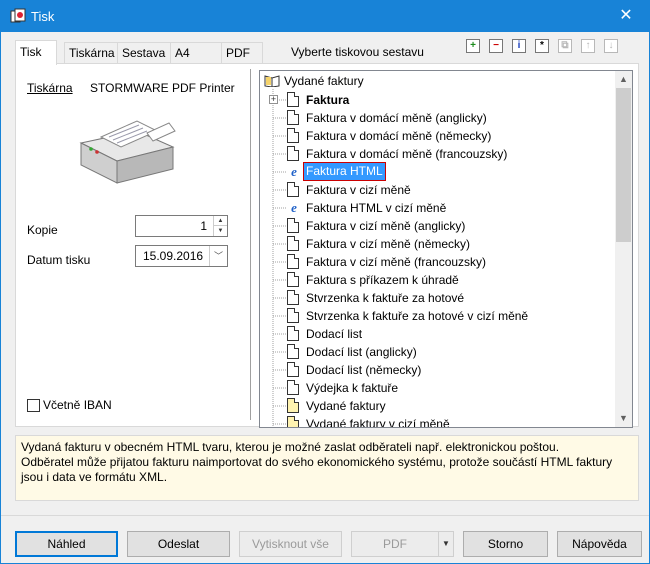 The width and height of the screenshot is (650, 564). Describe the element at coordinates (328, 100) in the screenshot. I see `tree-item-label: Faktura` at that location.